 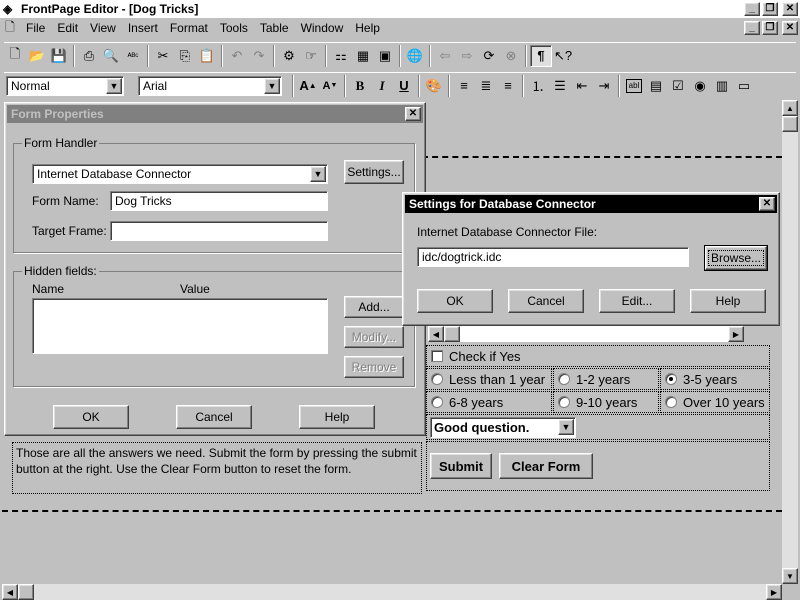 I want to click on radio-cell: 6-8 years, so click(x=489, y=402).